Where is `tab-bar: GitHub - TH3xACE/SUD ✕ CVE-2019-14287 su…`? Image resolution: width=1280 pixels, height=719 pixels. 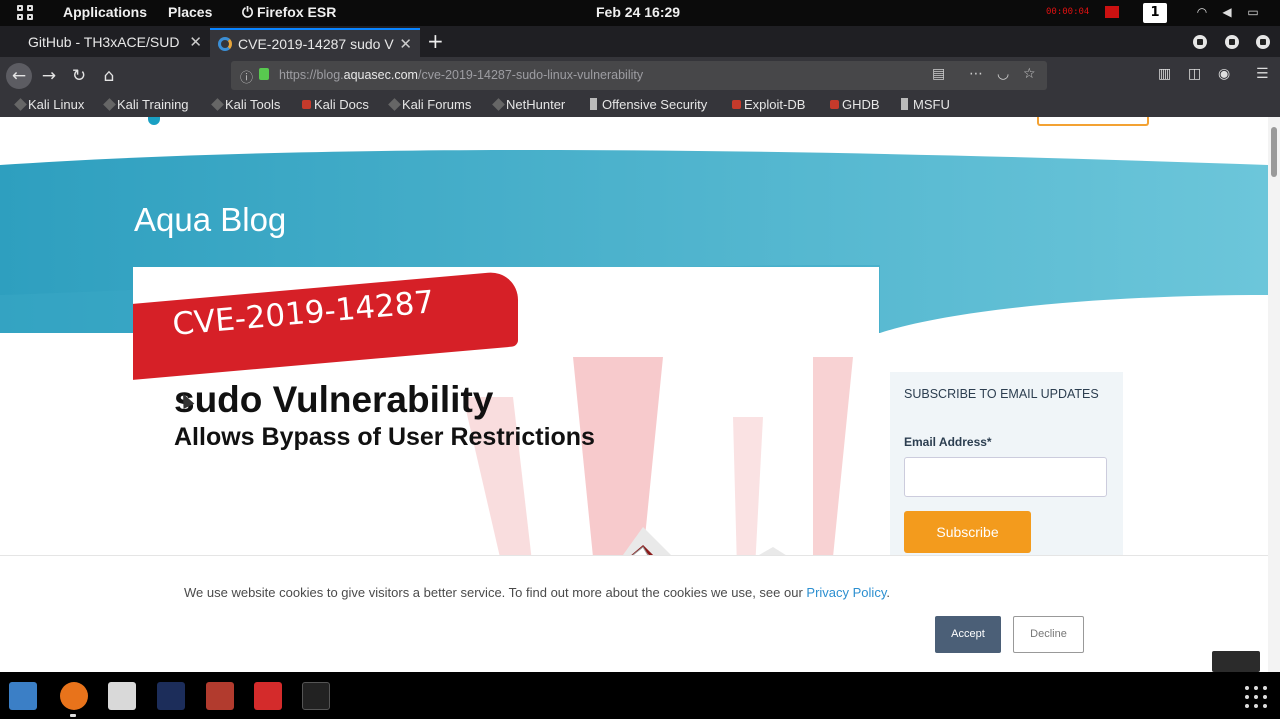
tab-bar: GitHub - TH3xACE/SUD ✕ CVE-2019-14287 su… is located at coordinates (640, 41).